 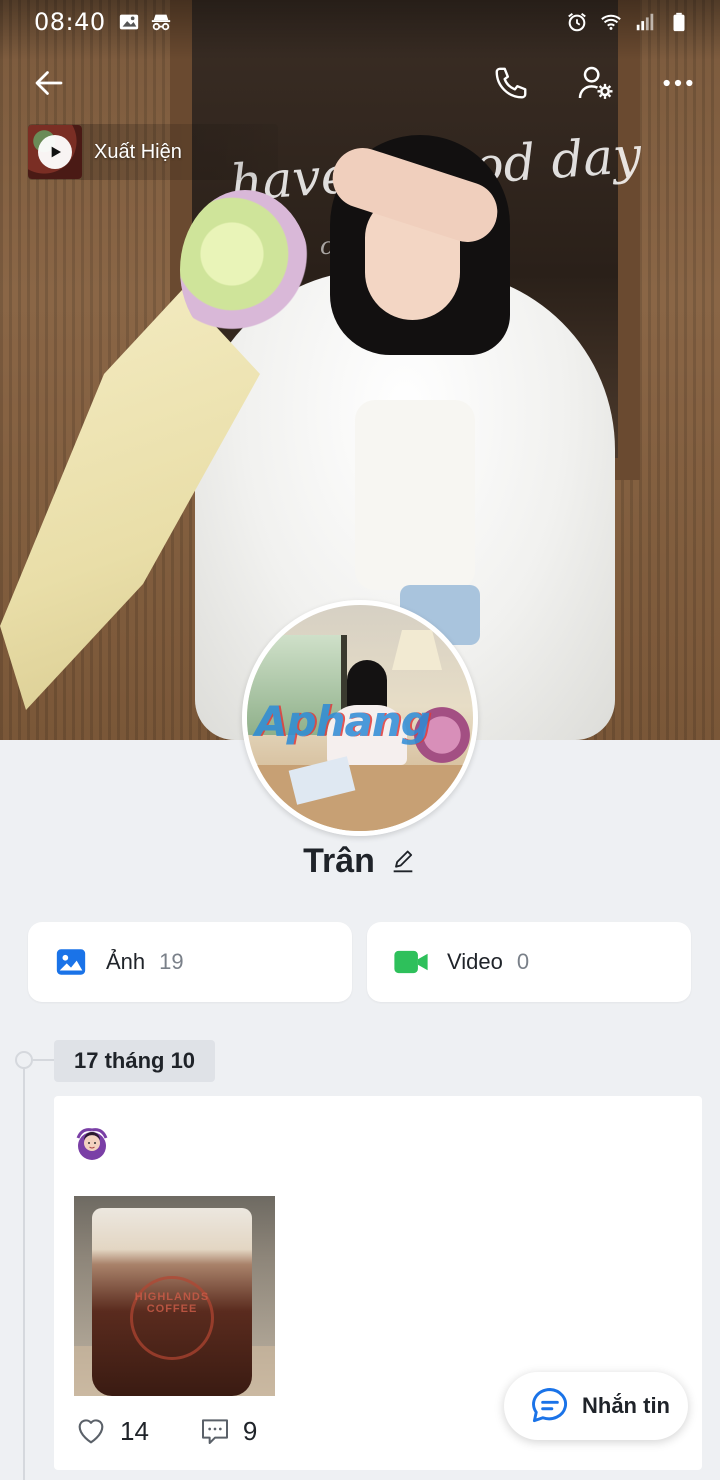 I want to click on profile-music: Xuất Hiện, so click(x=153, y=152).